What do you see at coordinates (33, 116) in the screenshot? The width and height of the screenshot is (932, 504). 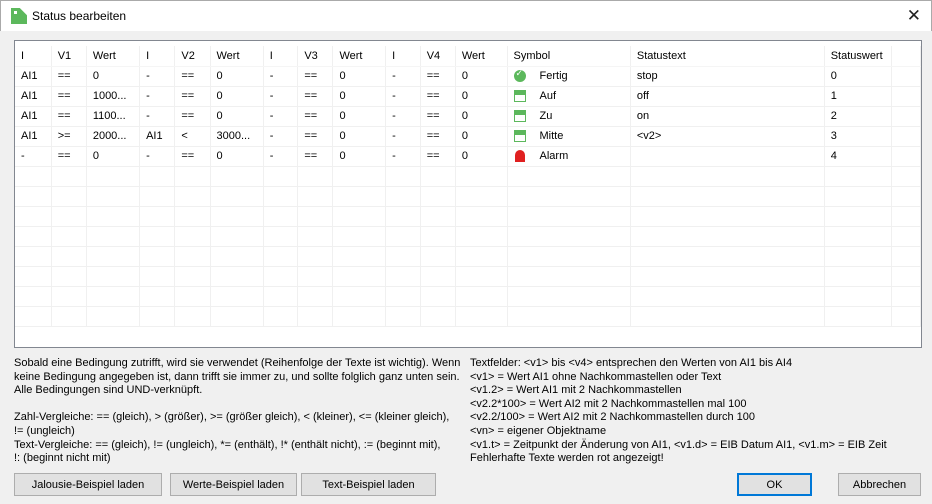 I see `table-cell: AI1` at bounding box center [33, 116].